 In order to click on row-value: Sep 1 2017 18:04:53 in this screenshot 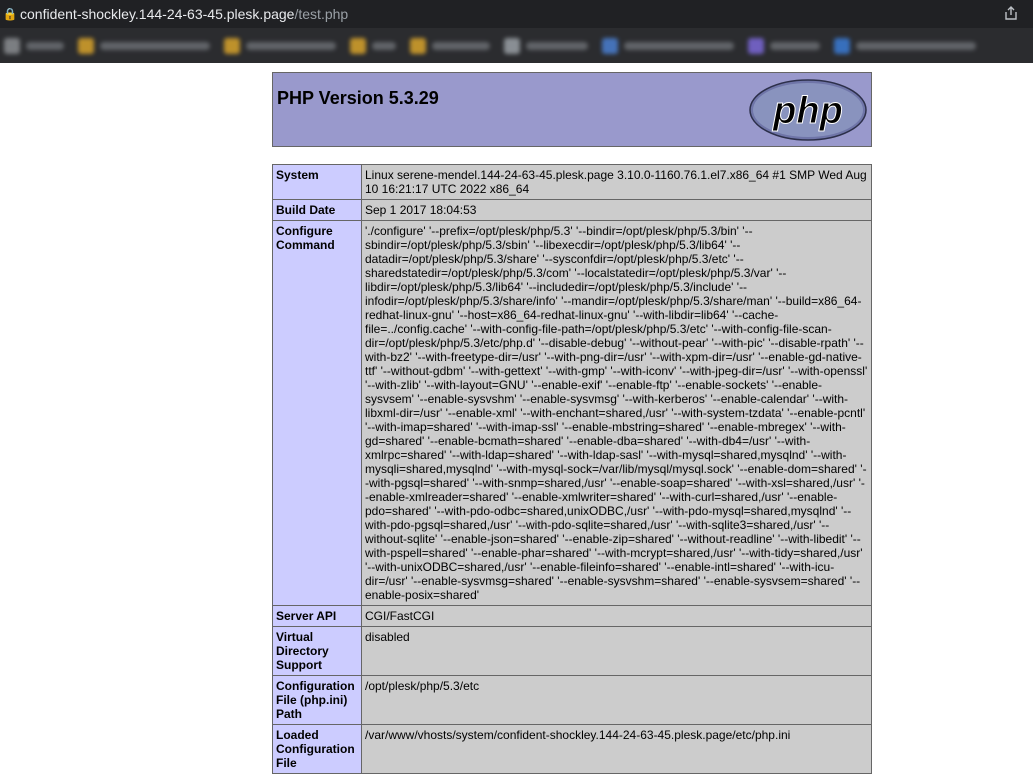, I will do `click(616, 210)`.